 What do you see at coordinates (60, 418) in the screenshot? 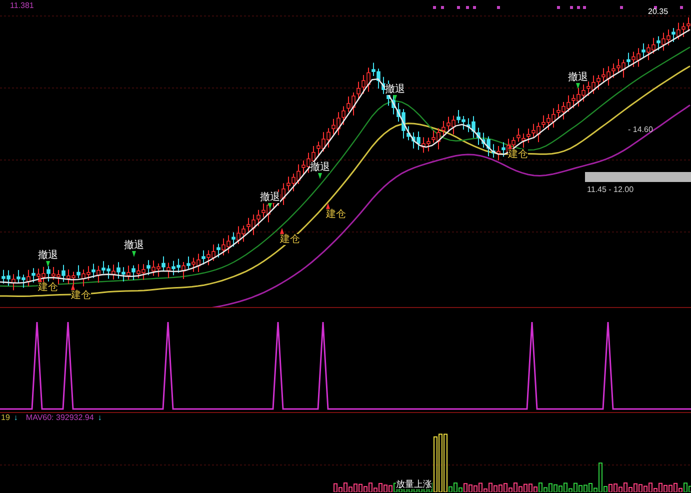
I see `mav-label: MAV60: 392932.94` at bounding box center [60, 418].